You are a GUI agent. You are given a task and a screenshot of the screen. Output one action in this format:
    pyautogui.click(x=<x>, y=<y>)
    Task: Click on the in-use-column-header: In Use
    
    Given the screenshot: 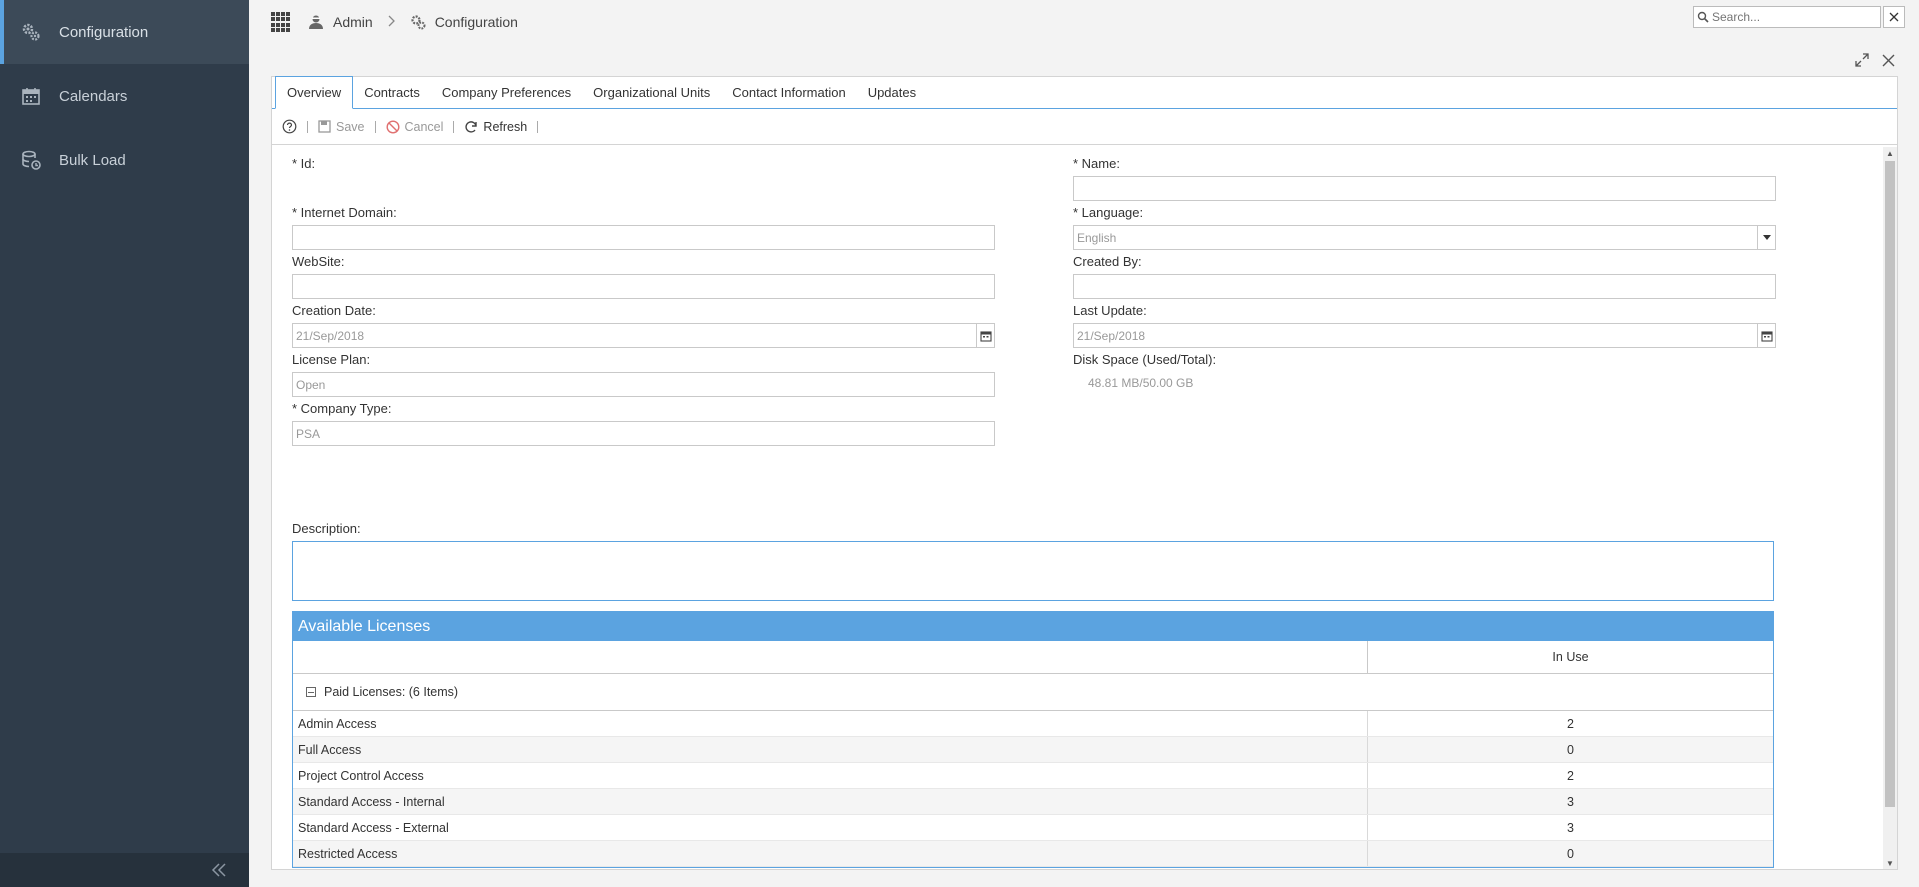 What is the action you would take?
    pyautogui.click(x=1570, y=657)
    